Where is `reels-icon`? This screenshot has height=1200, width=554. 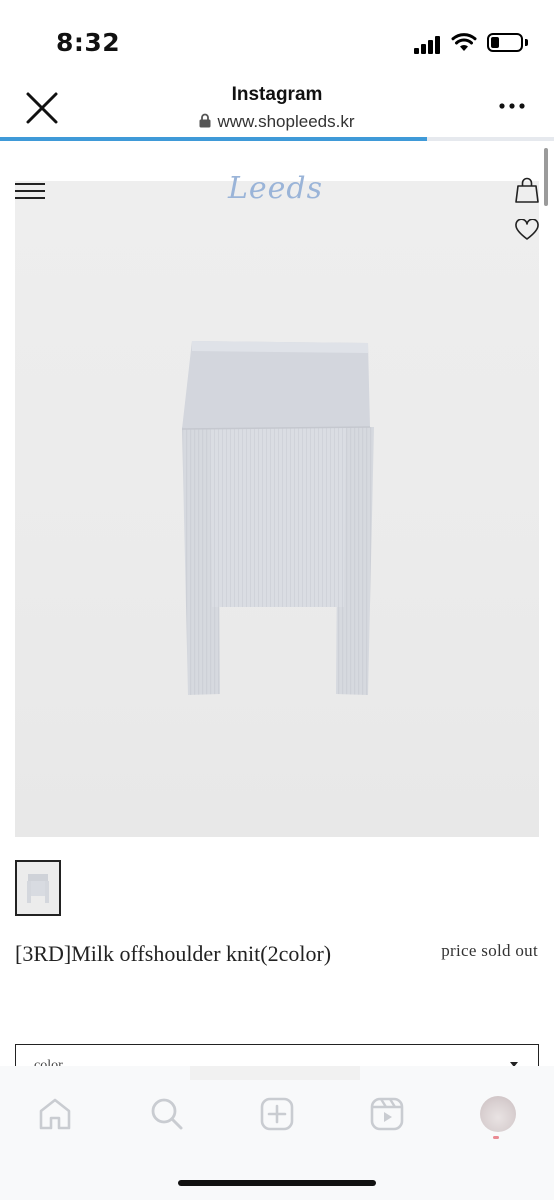
reels-icon is located at coordinates (387, 1114).